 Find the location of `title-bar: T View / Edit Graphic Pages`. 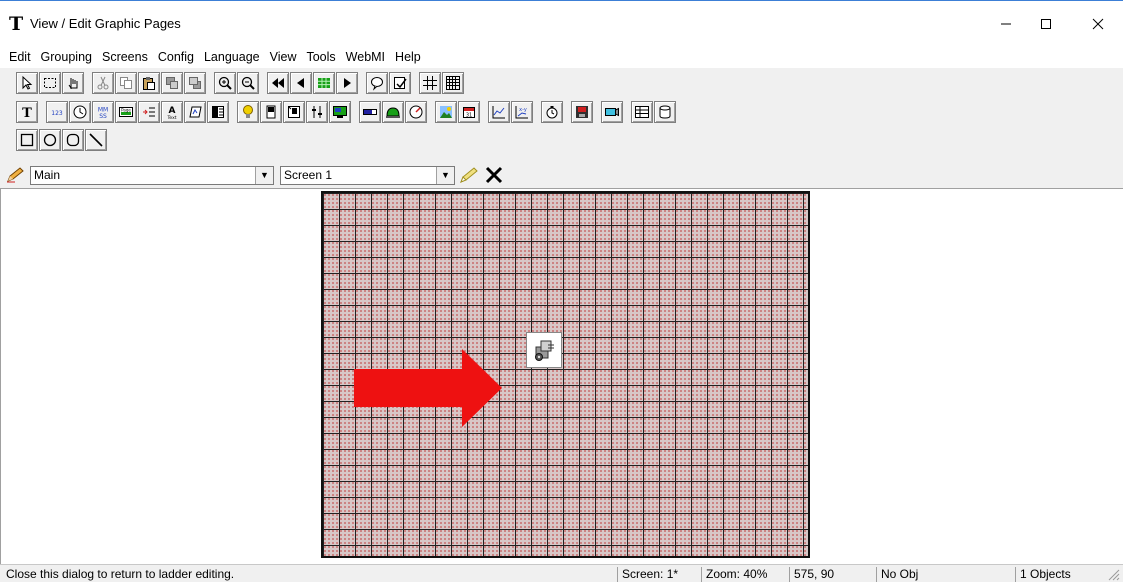

title-bar: T View / Edit Graphic Pages is located at coordinates (561, 23).